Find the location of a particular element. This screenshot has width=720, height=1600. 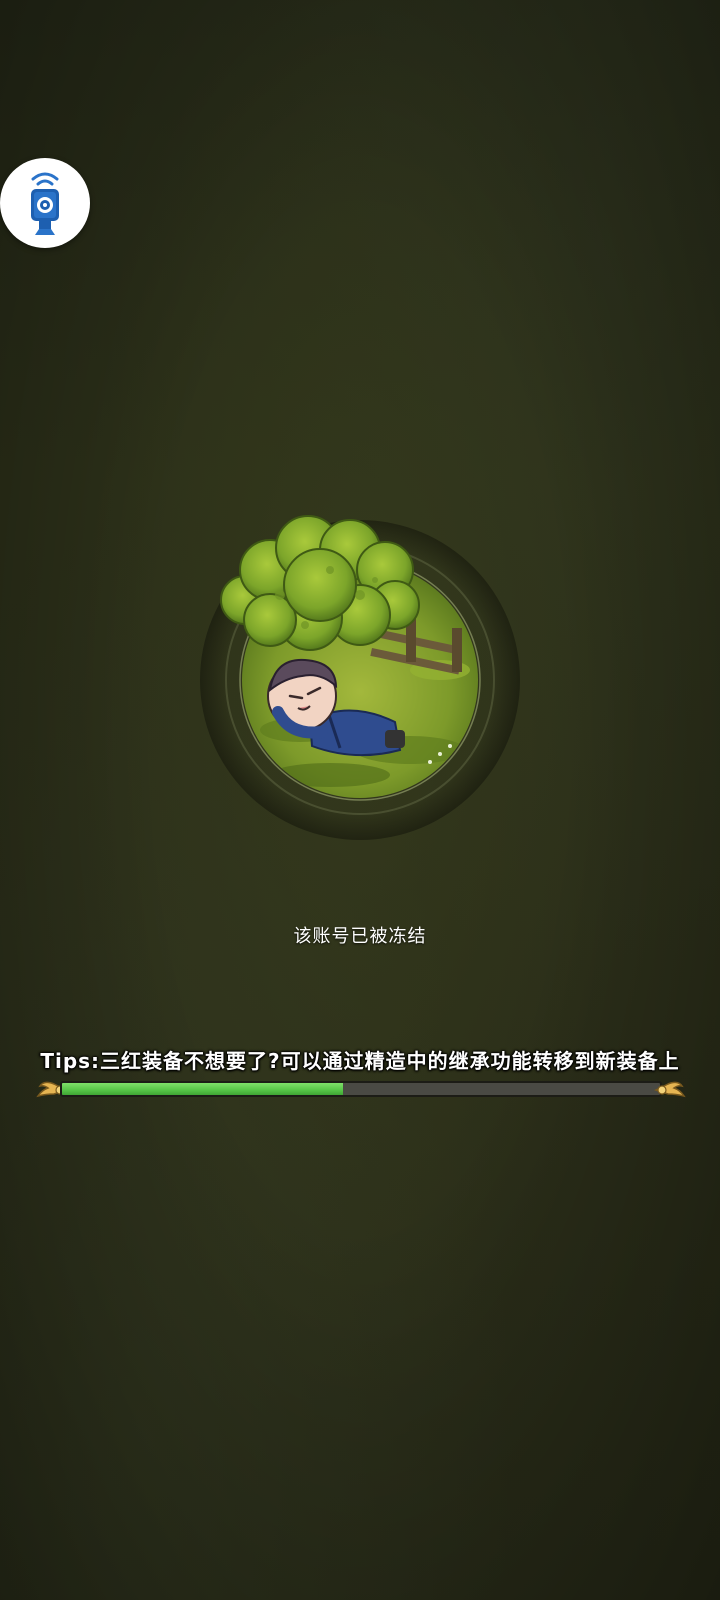

right-ornament-icon is located at coordinates (670, 1089).